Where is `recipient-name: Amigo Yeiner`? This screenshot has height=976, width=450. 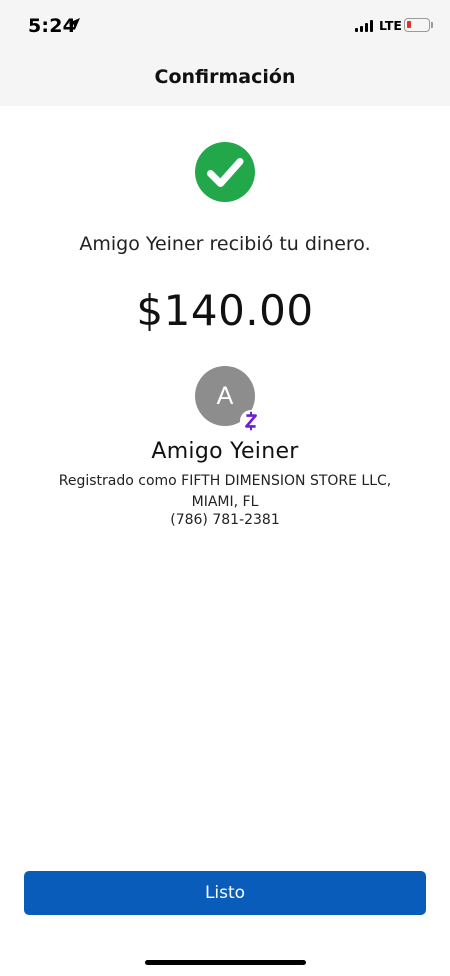
recipient-name: Amigo Yeiner is located at coordinates (225, 451).